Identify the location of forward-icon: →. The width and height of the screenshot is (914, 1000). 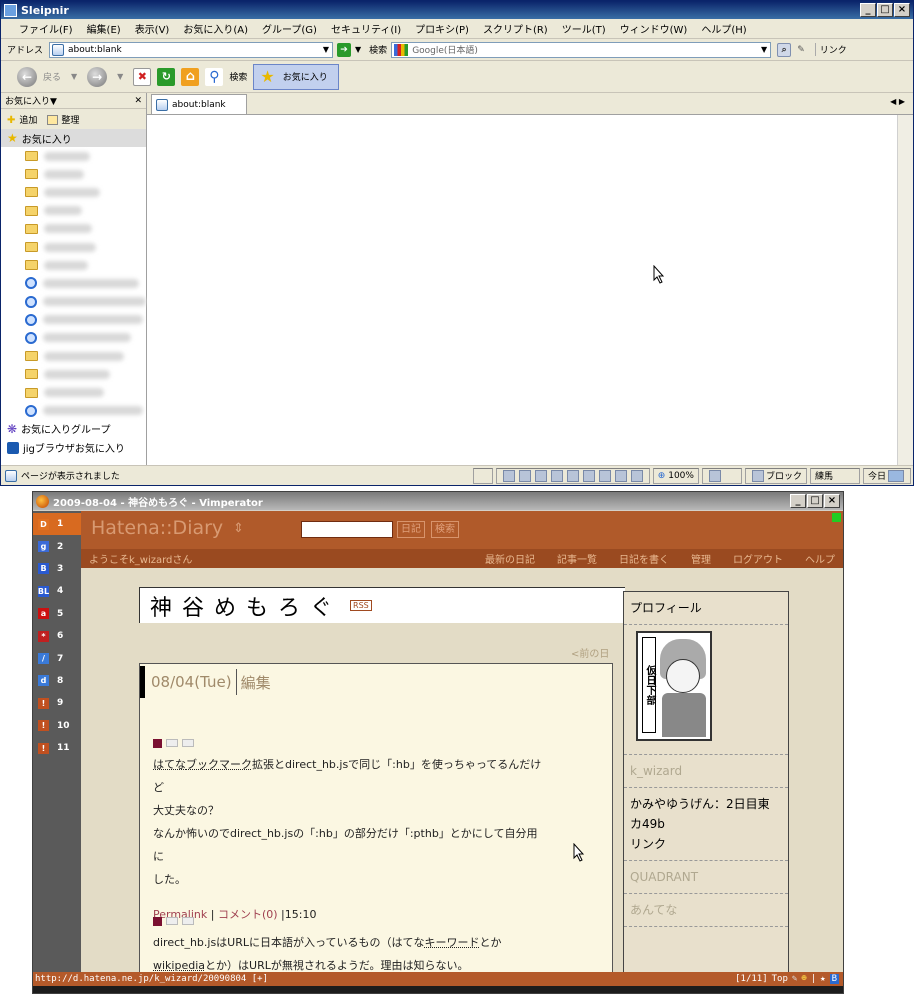
(97, 76).